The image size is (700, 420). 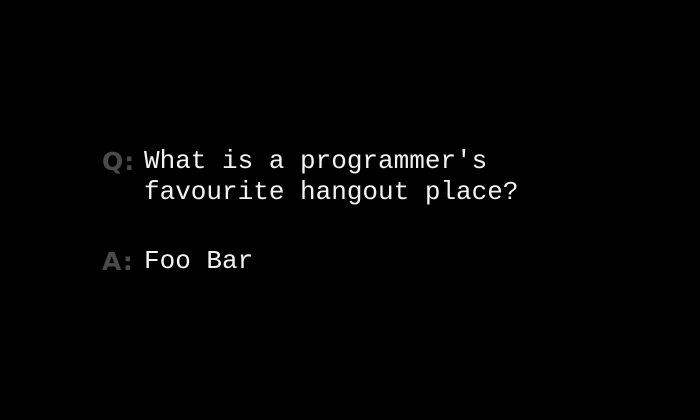 What do you see at coordinates (119, 161) in the screenshot?
I see `question-label: Q:` at bounding box center [119, 161].